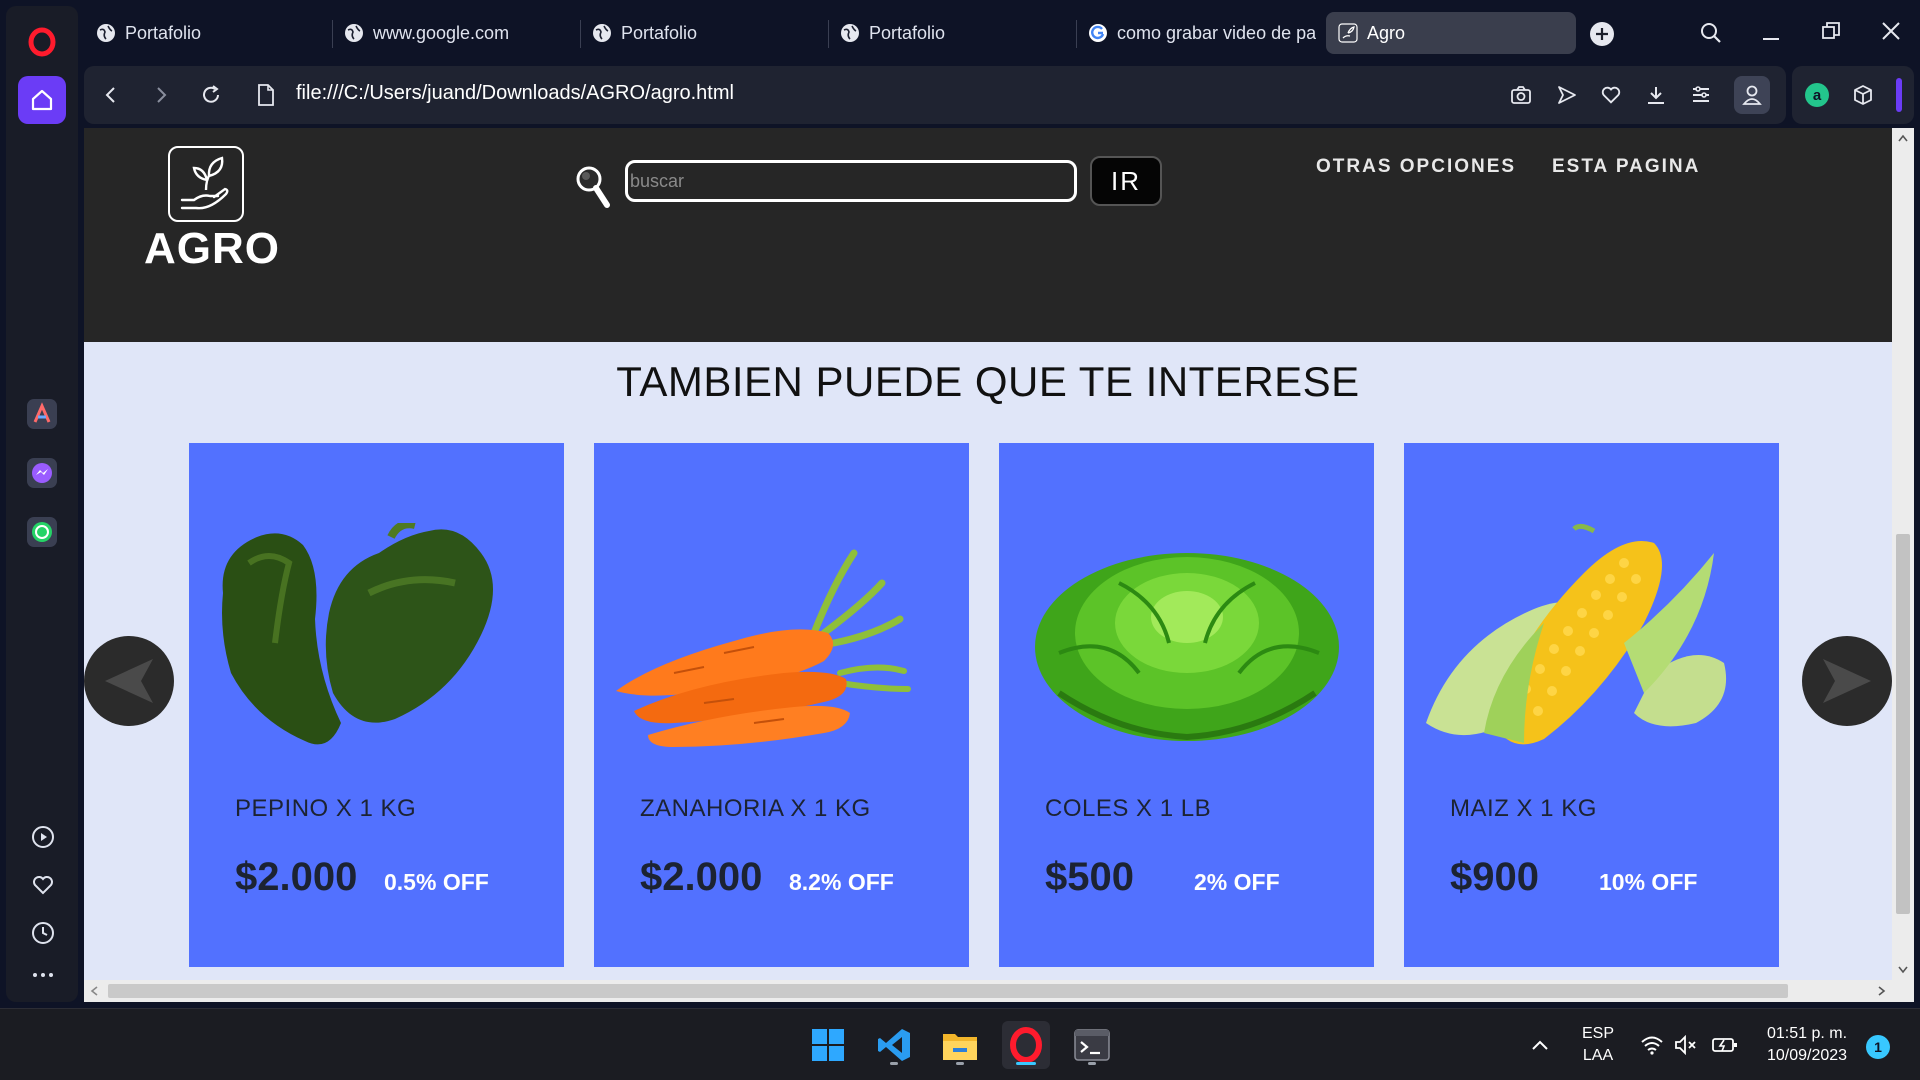 The height and width of the screenshot is (1080, 1920). I want to click on tab-google-search: como grabar video de pa, so click(1196, 33).